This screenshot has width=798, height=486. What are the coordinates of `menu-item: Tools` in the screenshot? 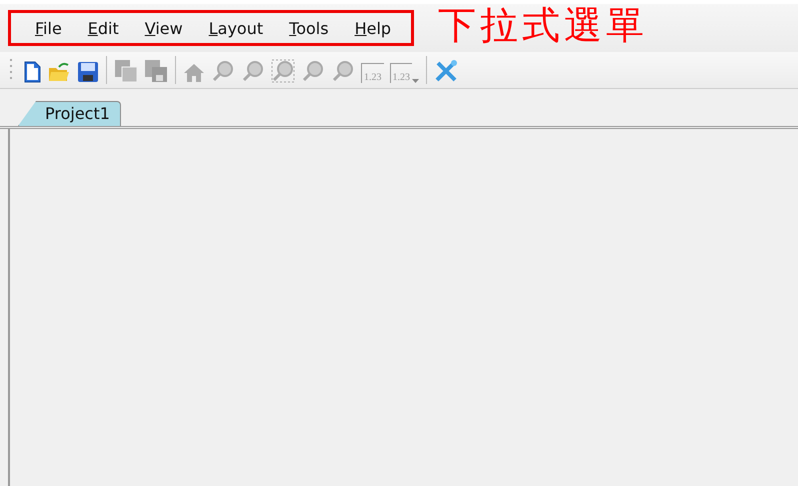 It's located at (310, 28).